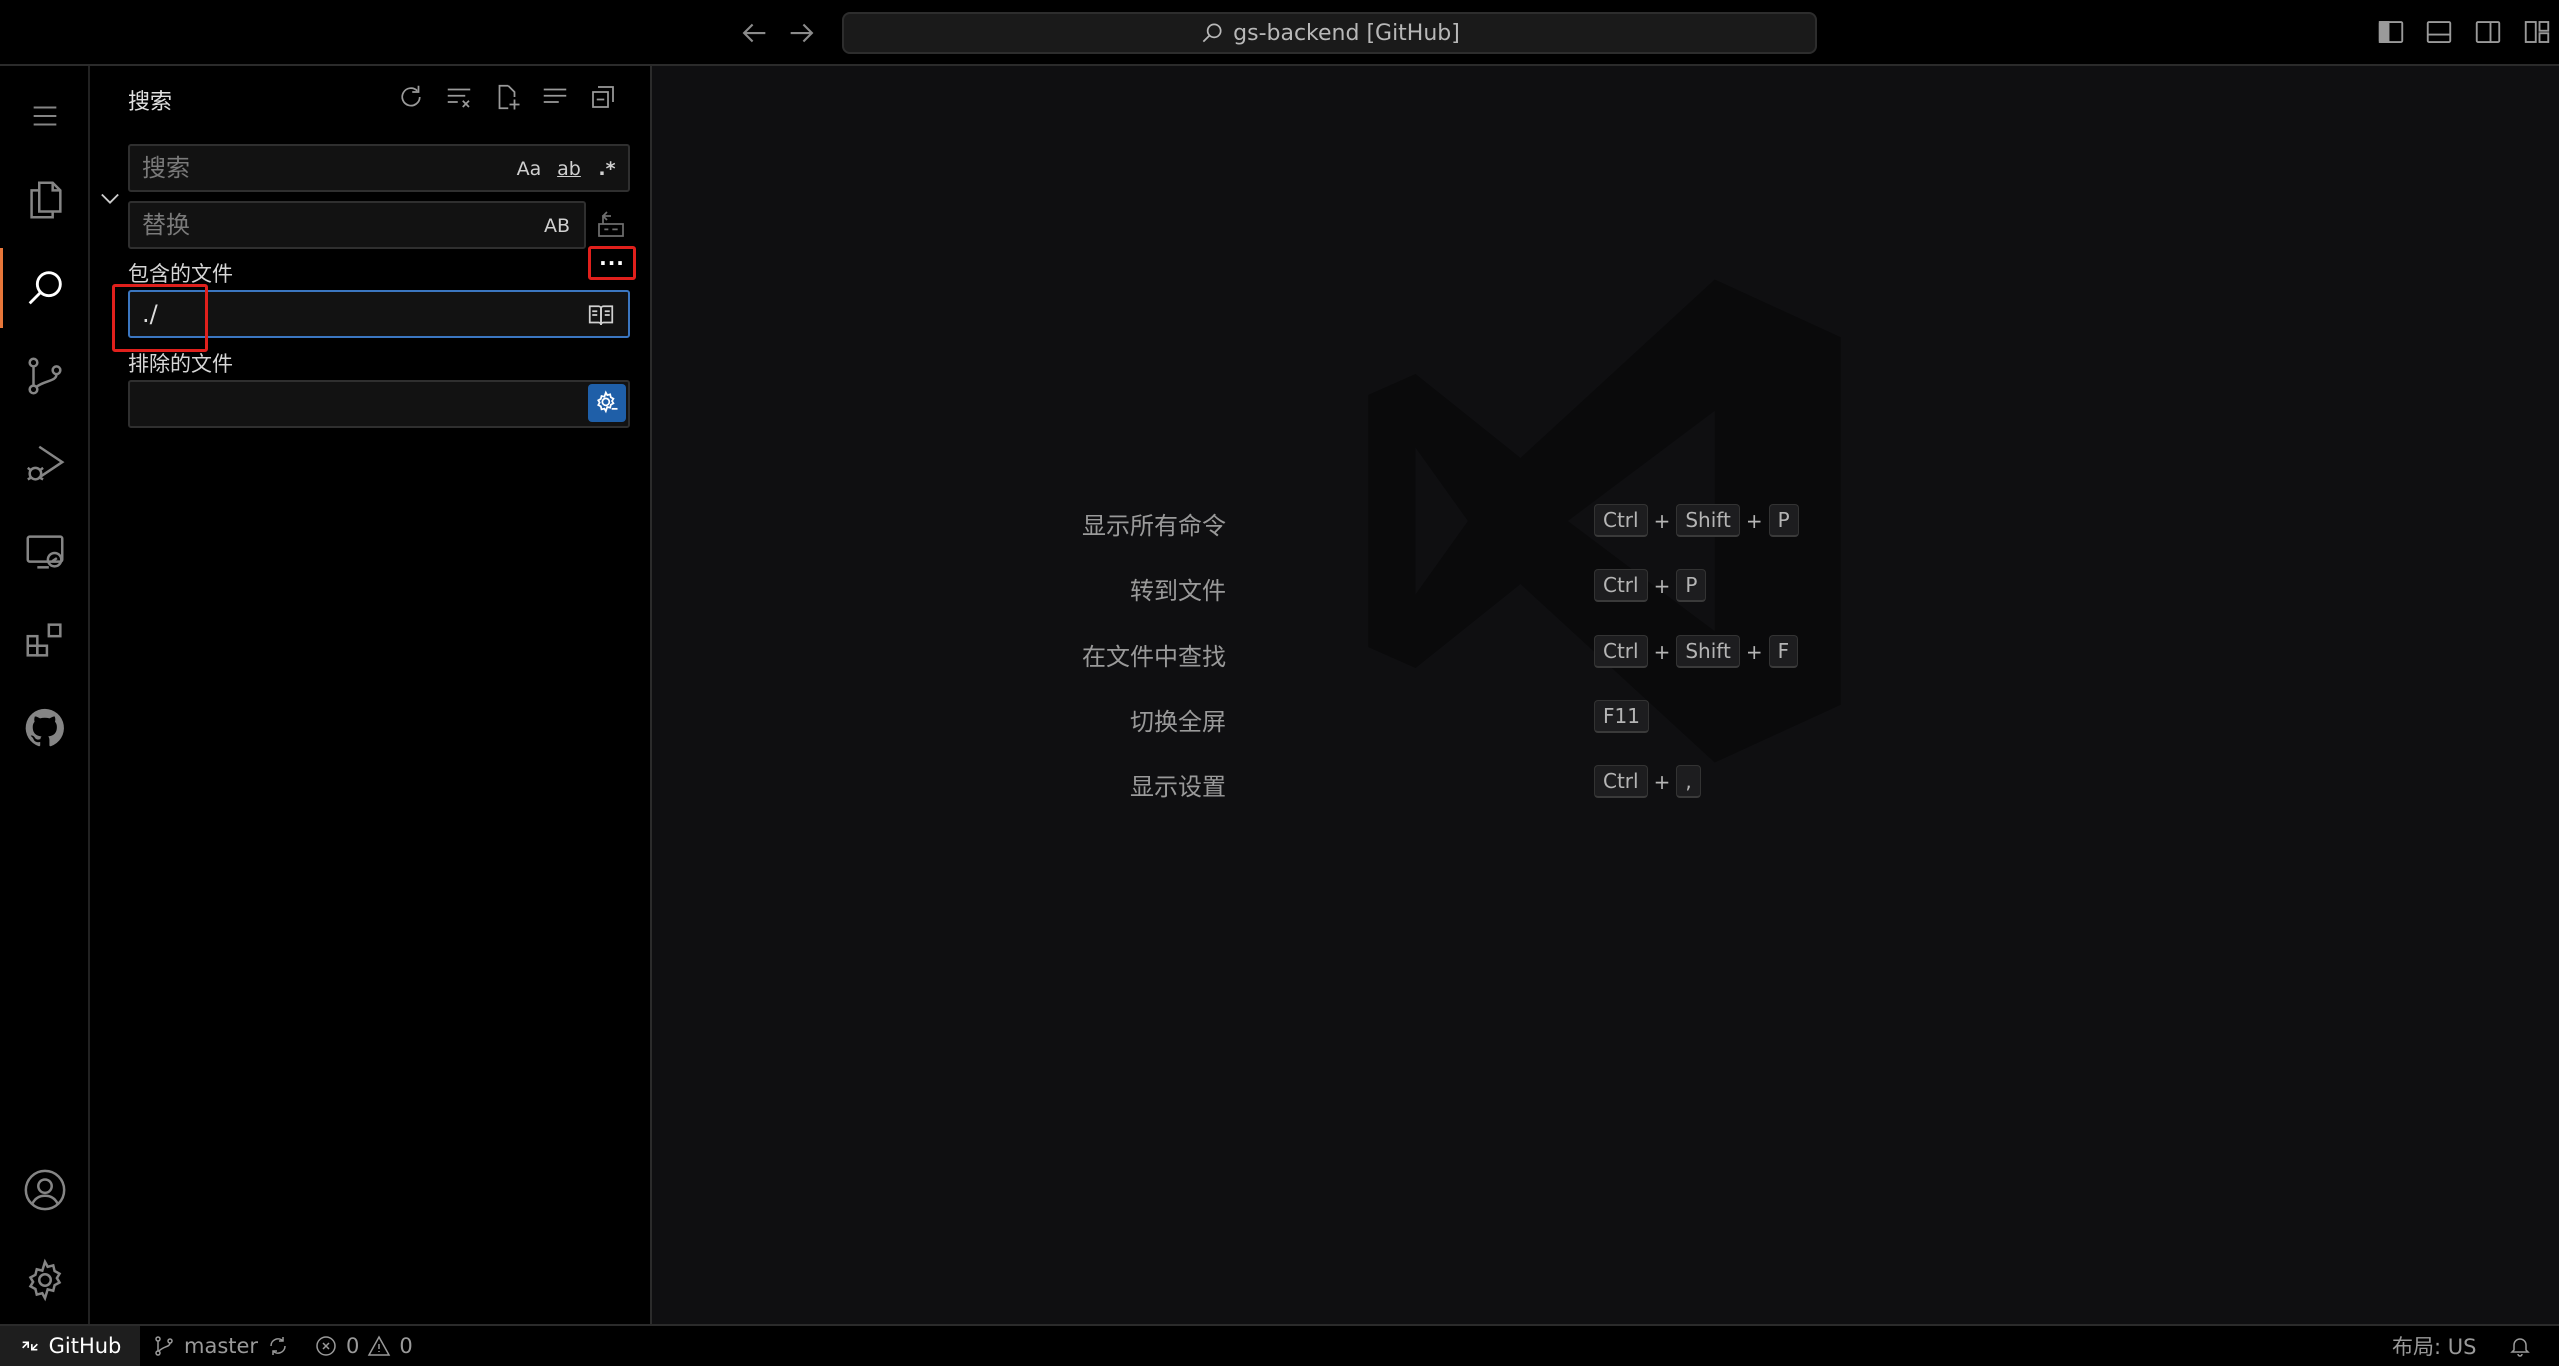 The height and width of the screenshot is (1366, 2559). Describe the element at coordinates (413, 99) in the screenshot. I see `refresh-icon` at that location.